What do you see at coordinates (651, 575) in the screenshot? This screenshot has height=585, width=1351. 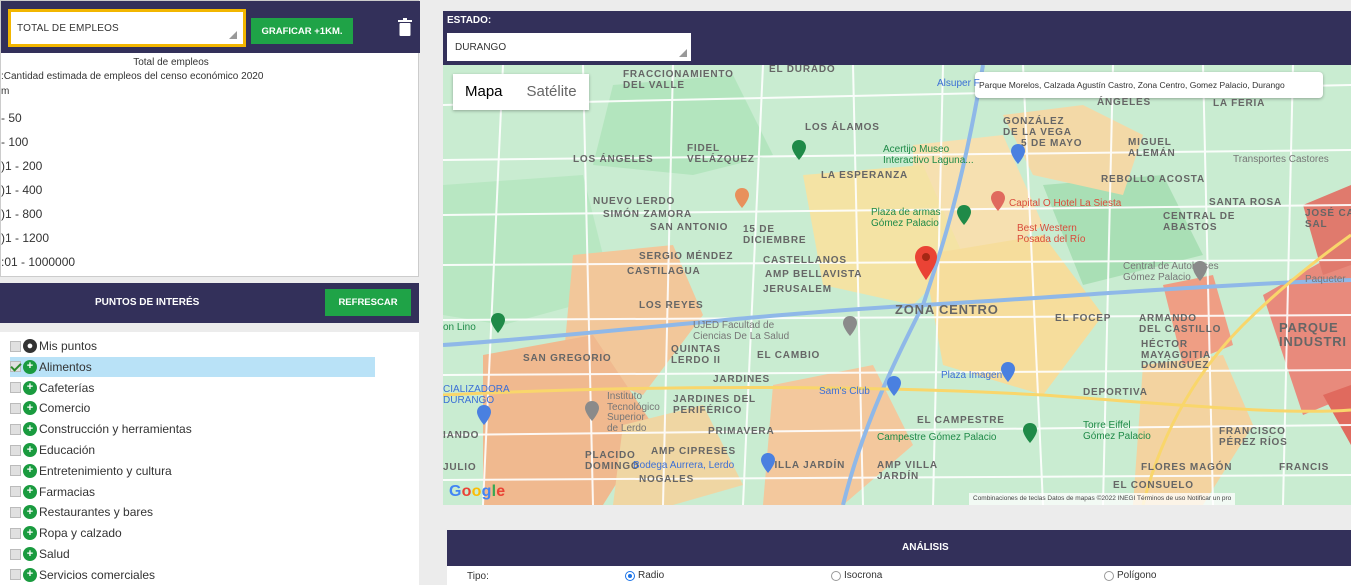 I see `radio-label: Radio` at bounding box center [651, 575].